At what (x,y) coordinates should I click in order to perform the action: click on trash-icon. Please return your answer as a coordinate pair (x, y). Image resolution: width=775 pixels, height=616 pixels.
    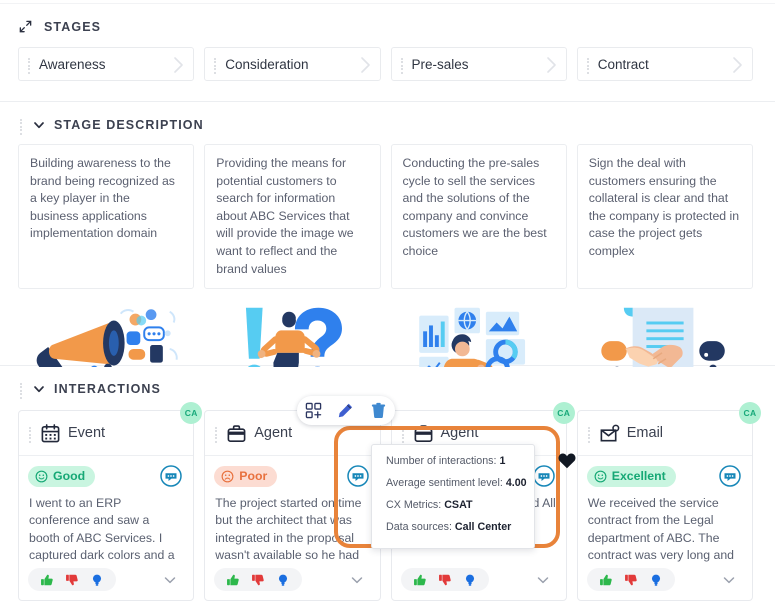
    Looking at the image, I should click on (378, 410).